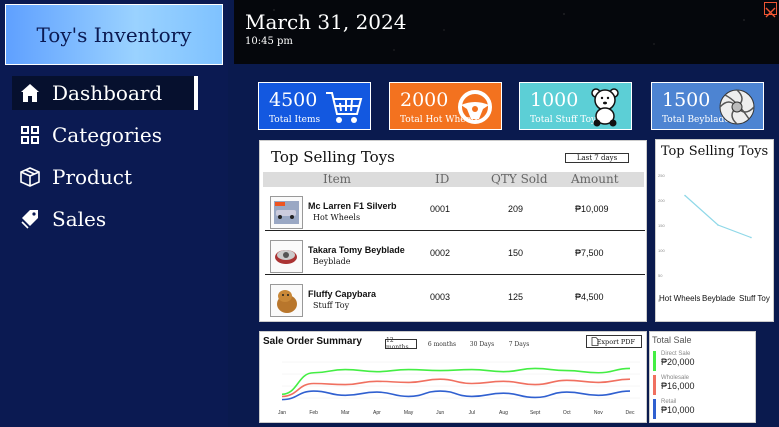 Image resolution: width=779 pixels, height=427 pixels. I want to click on x-tick-label: Dec, so click(630, 413).